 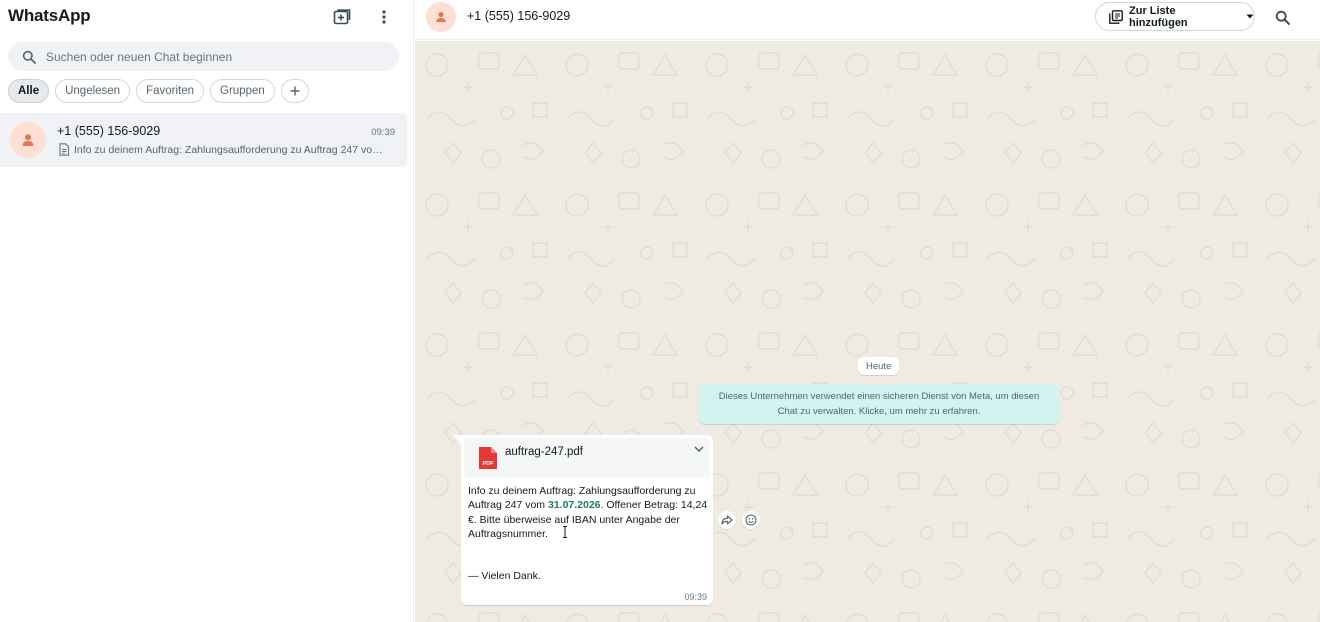 What do you see at coordinates (342, 17) in the screenshot?
I see `new-chat-icon` at bounding box center [342, 17].